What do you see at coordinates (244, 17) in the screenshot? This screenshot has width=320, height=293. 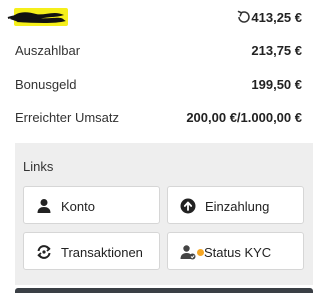 I see `refresh-icon` at bounding box center [244, 17].